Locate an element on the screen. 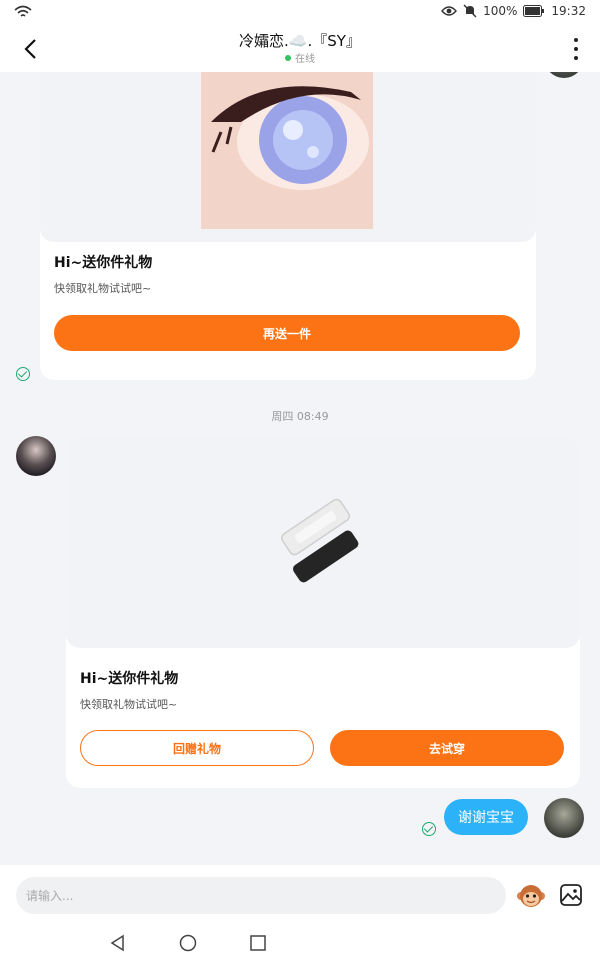 The image size is (600, 960). send-another-button: 再送一件 is located at coordinates (287, 333).